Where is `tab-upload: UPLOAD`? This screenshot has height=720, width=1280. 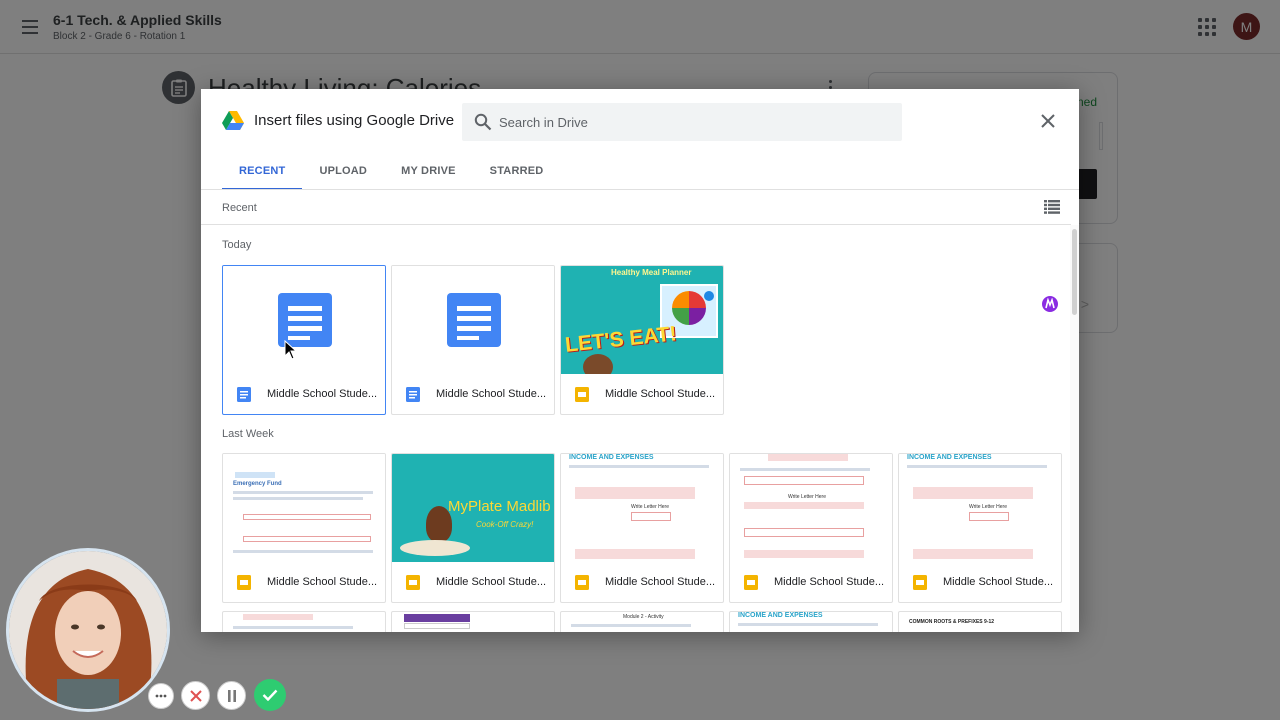 tab-upload: UPLOAD is located at coordinates (343, 171).